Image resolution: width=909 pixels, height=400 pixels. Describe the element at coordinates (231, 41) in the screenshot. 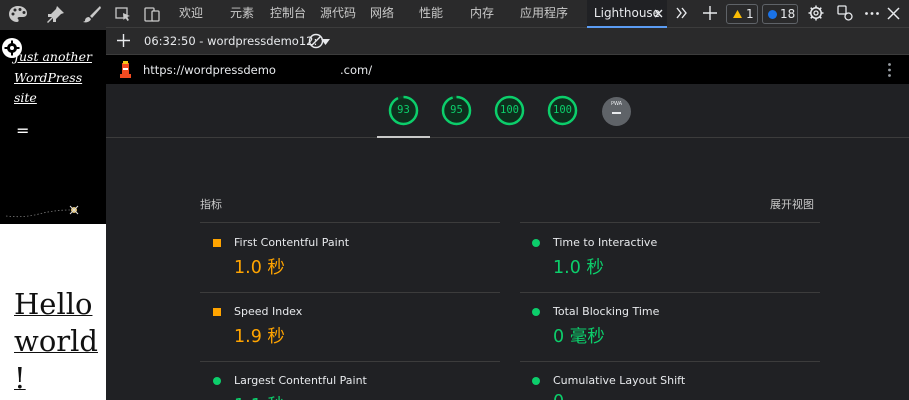

I see `report-selector-label: 06:32:50 - wordpressdemo12:` at that location.